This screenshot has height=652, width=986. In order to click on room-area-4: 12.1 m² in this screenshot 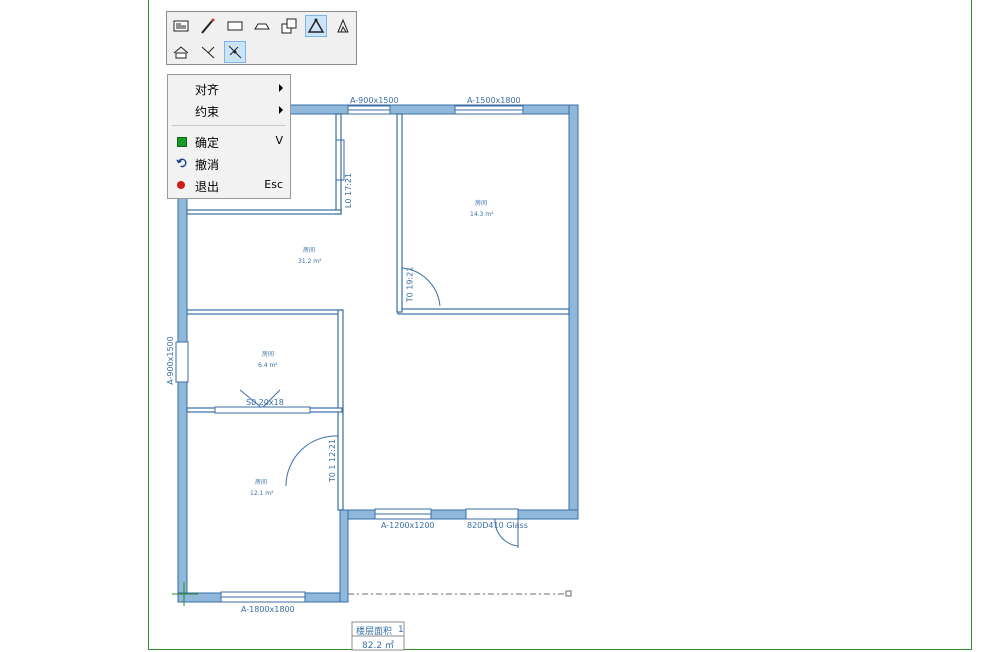, I will do `click(262, 493)`.